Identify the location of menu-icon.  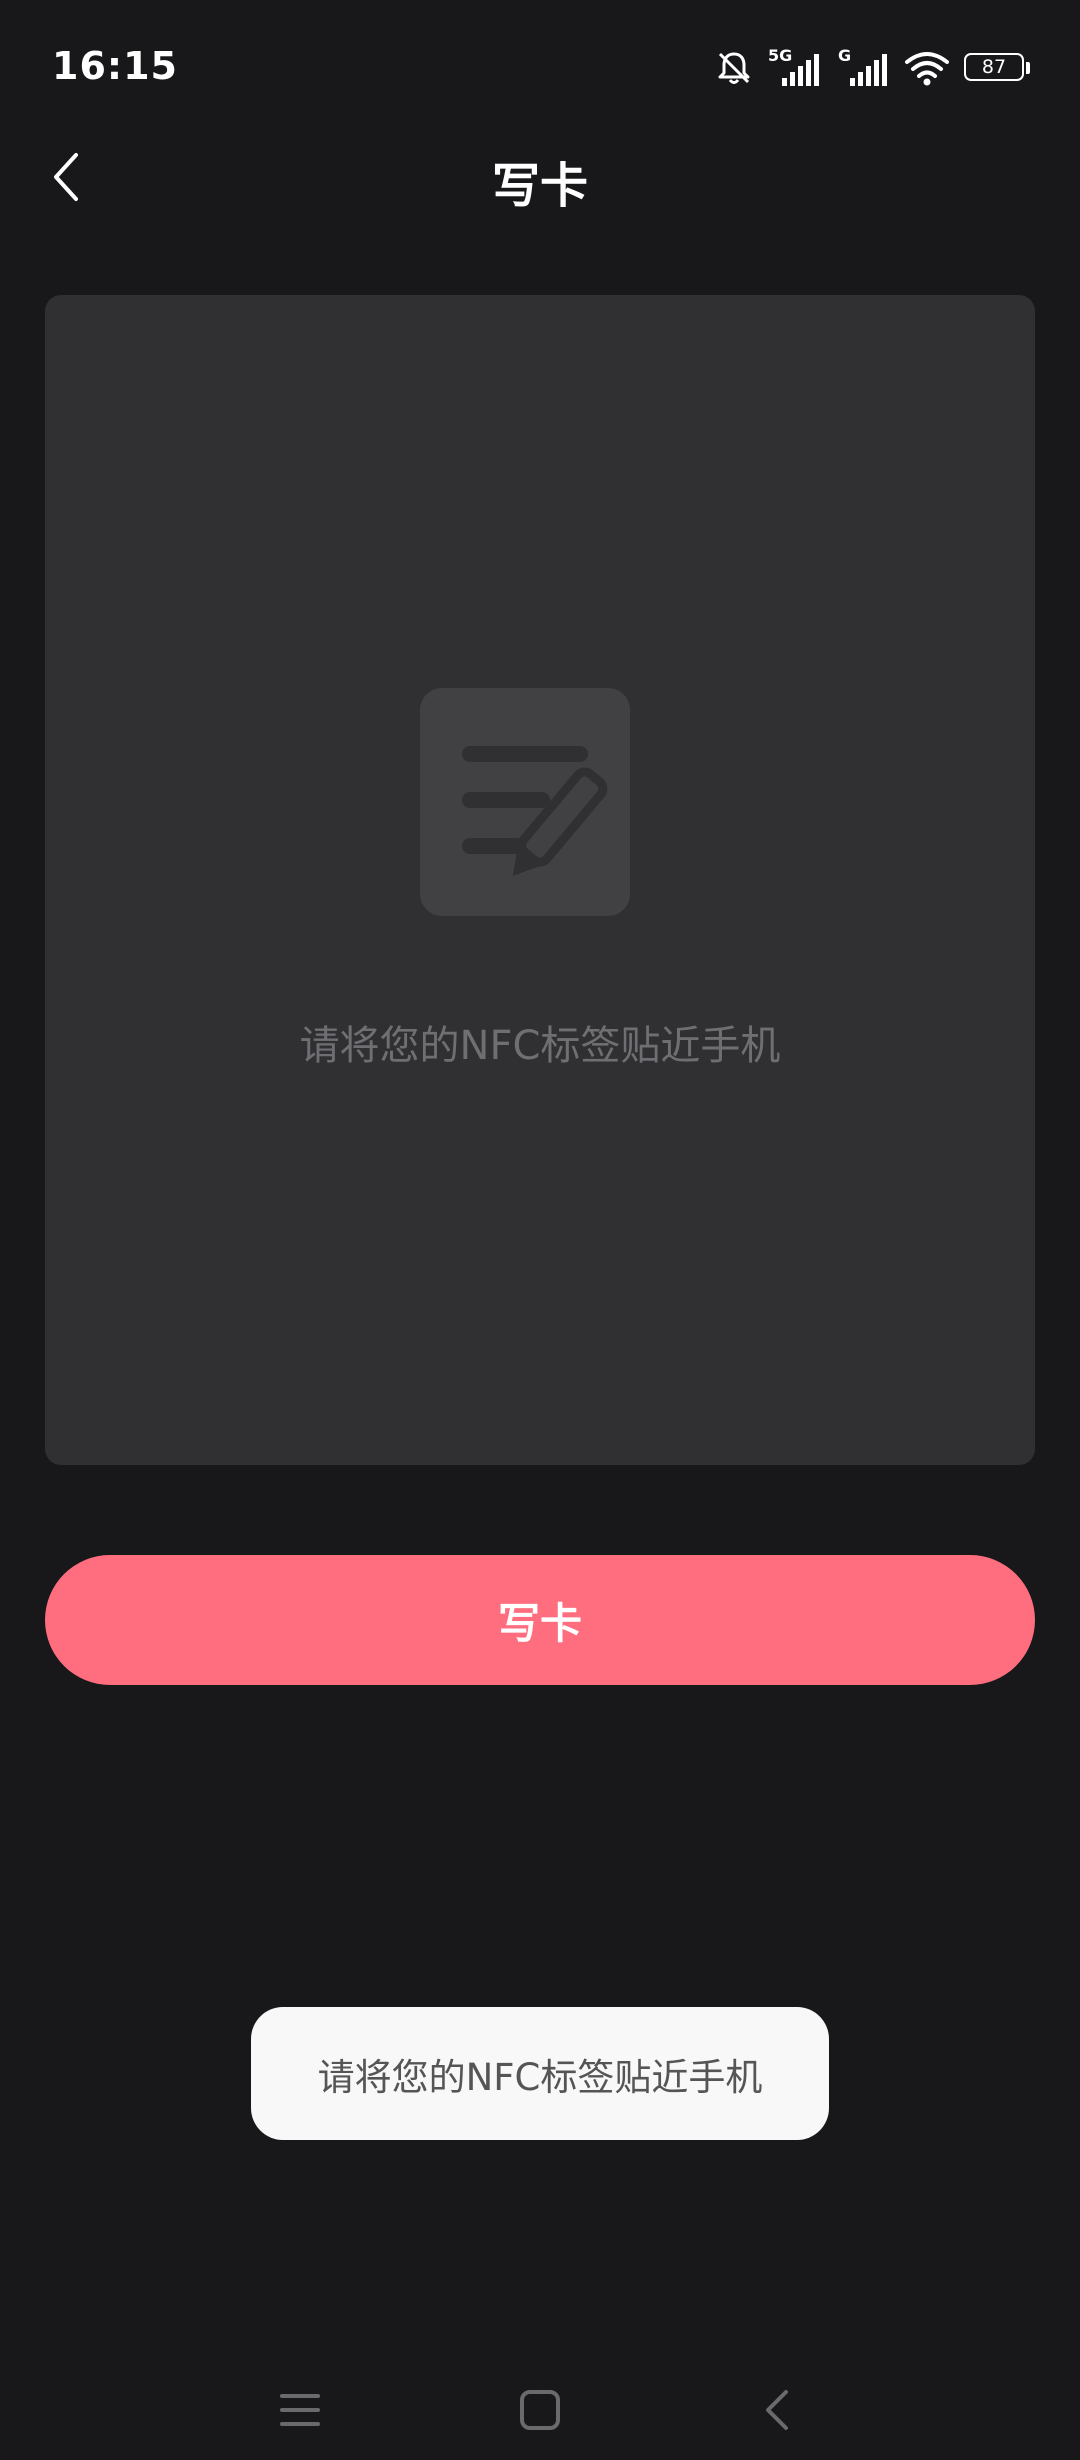
(300, 2410).